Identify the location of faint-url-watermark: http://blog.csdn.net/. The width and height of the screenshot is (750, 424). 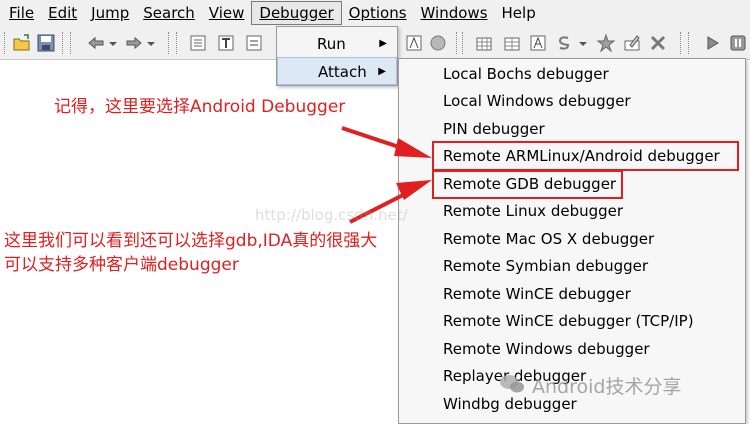
(331, 215).